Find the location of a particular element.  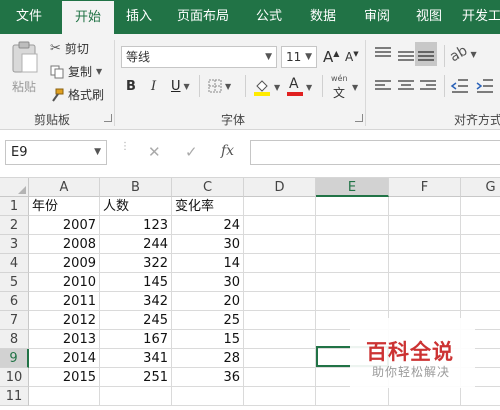

cell-b2: 123 is located at coordinates (136, 225).